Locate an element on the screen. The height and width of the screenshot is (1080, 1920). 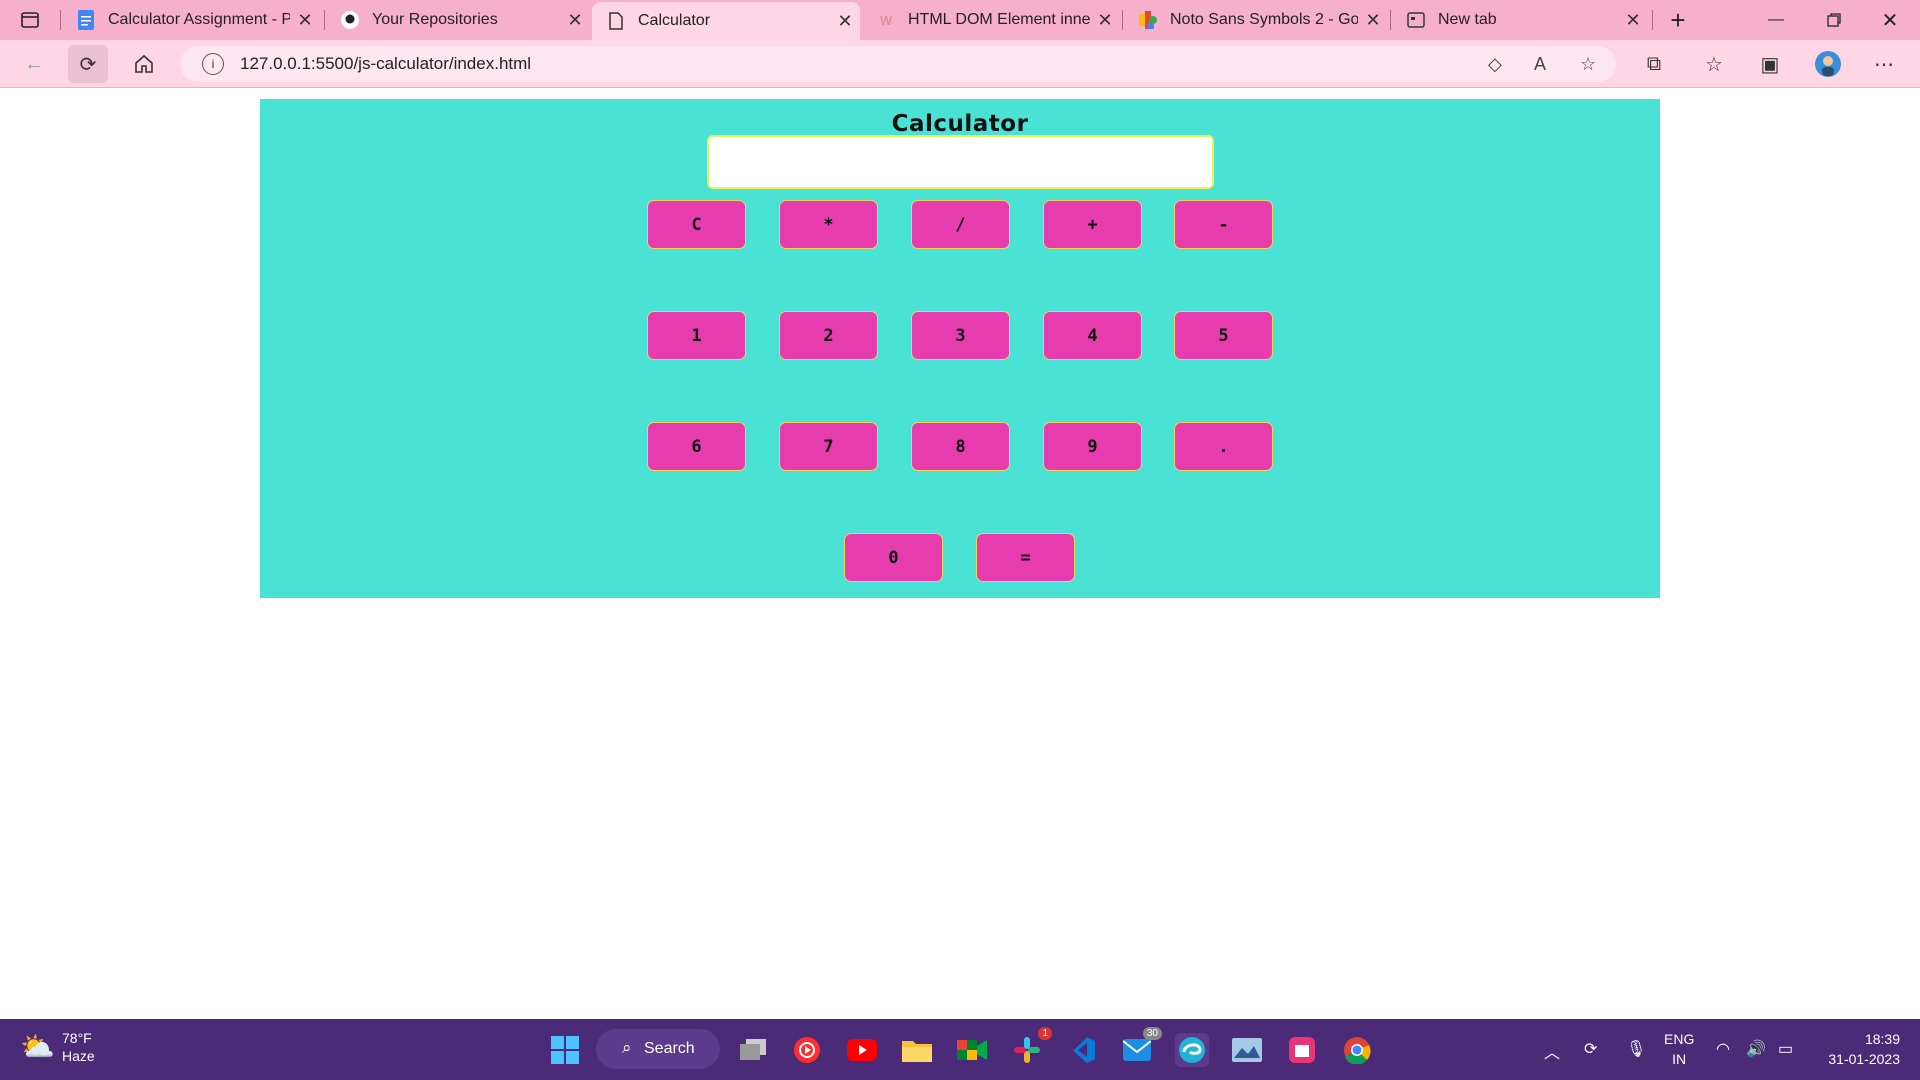
clock-date: 31-01-2023 is located at coordinates (1864, 1059).